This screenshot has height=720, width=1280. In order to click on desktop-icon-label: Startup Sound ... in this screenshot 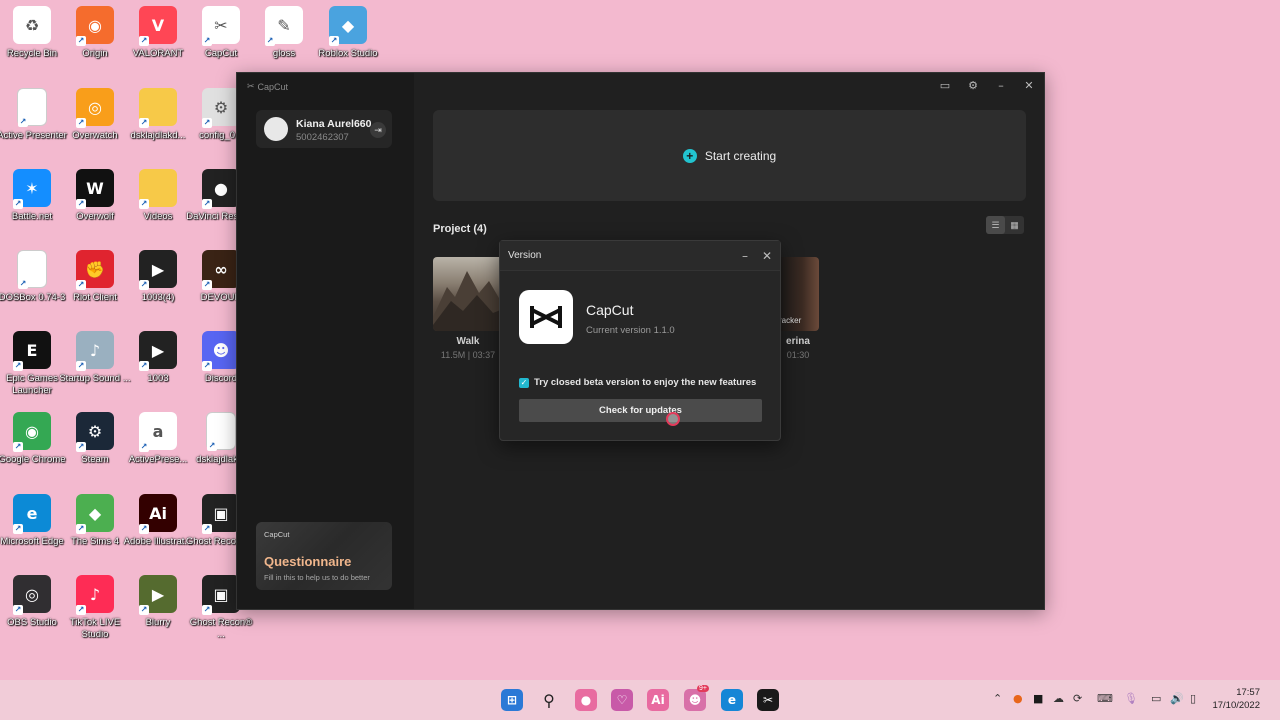, I will do `click(95, 378)`.